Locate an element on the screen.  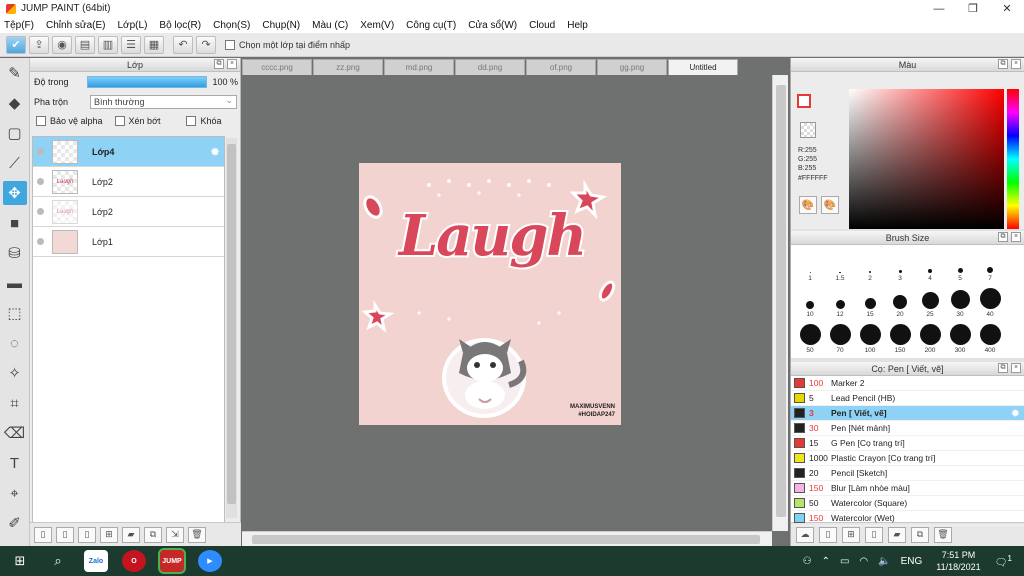
brush-size-option: 150 is located at coordinates (900, 338).